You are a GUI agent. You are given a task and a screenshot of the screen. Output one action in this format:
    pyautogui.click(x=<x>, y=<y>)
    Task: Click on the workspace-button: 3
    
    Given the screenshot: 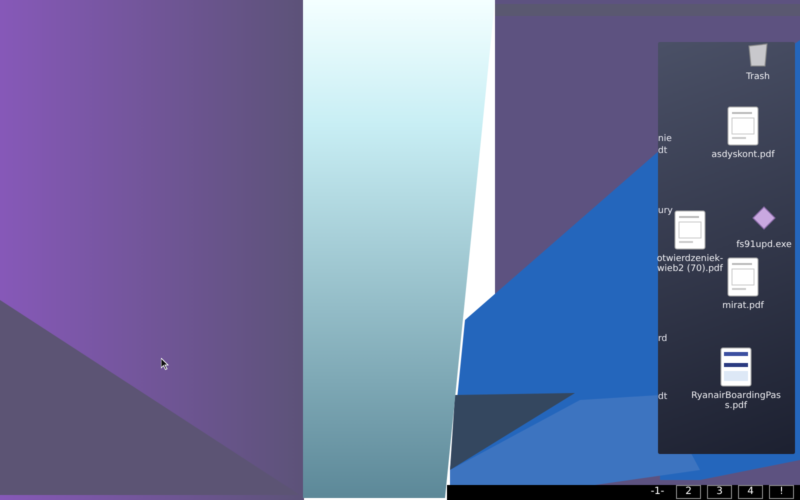 What is the action you would take?
    pyautogui.click(x=719, y=492)
    